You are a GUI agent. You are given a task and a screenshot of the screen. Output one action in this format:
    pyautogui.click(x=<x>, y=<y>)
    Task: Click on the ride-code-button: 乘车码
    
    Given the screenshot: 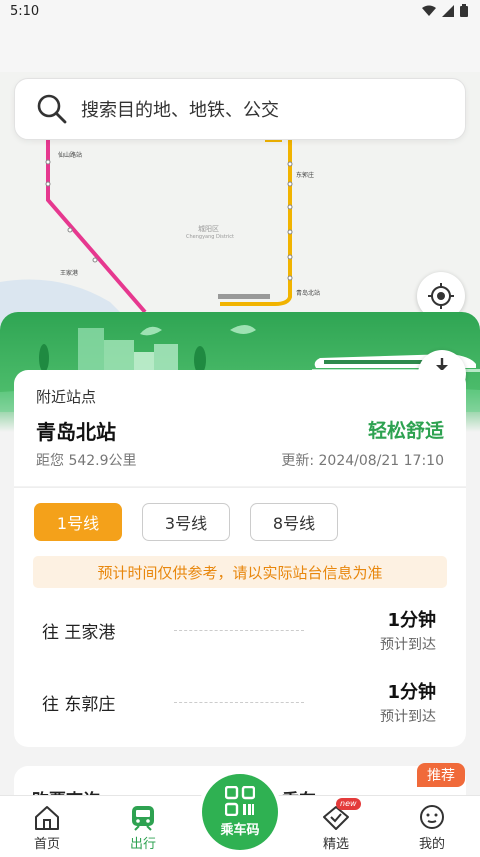 What is the action you would take?
    pyautogui.click(x=240, y=812)
    